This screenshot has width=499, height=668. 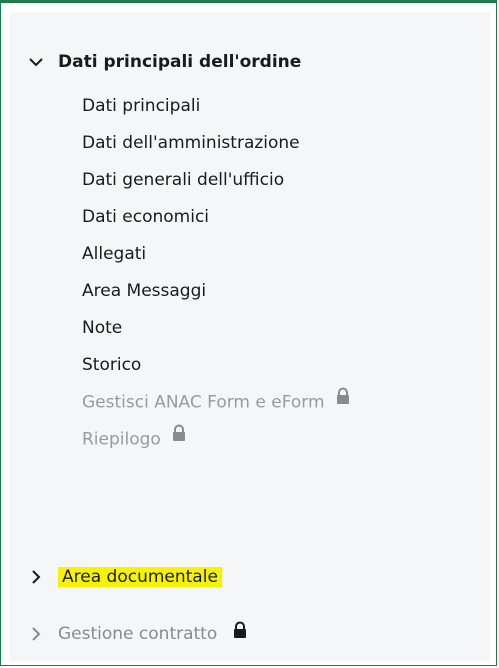 What do you see at coordinates (140, 577) in the screenshot?
I see `section-label: Area documentale` at bounding box center [140, 577].